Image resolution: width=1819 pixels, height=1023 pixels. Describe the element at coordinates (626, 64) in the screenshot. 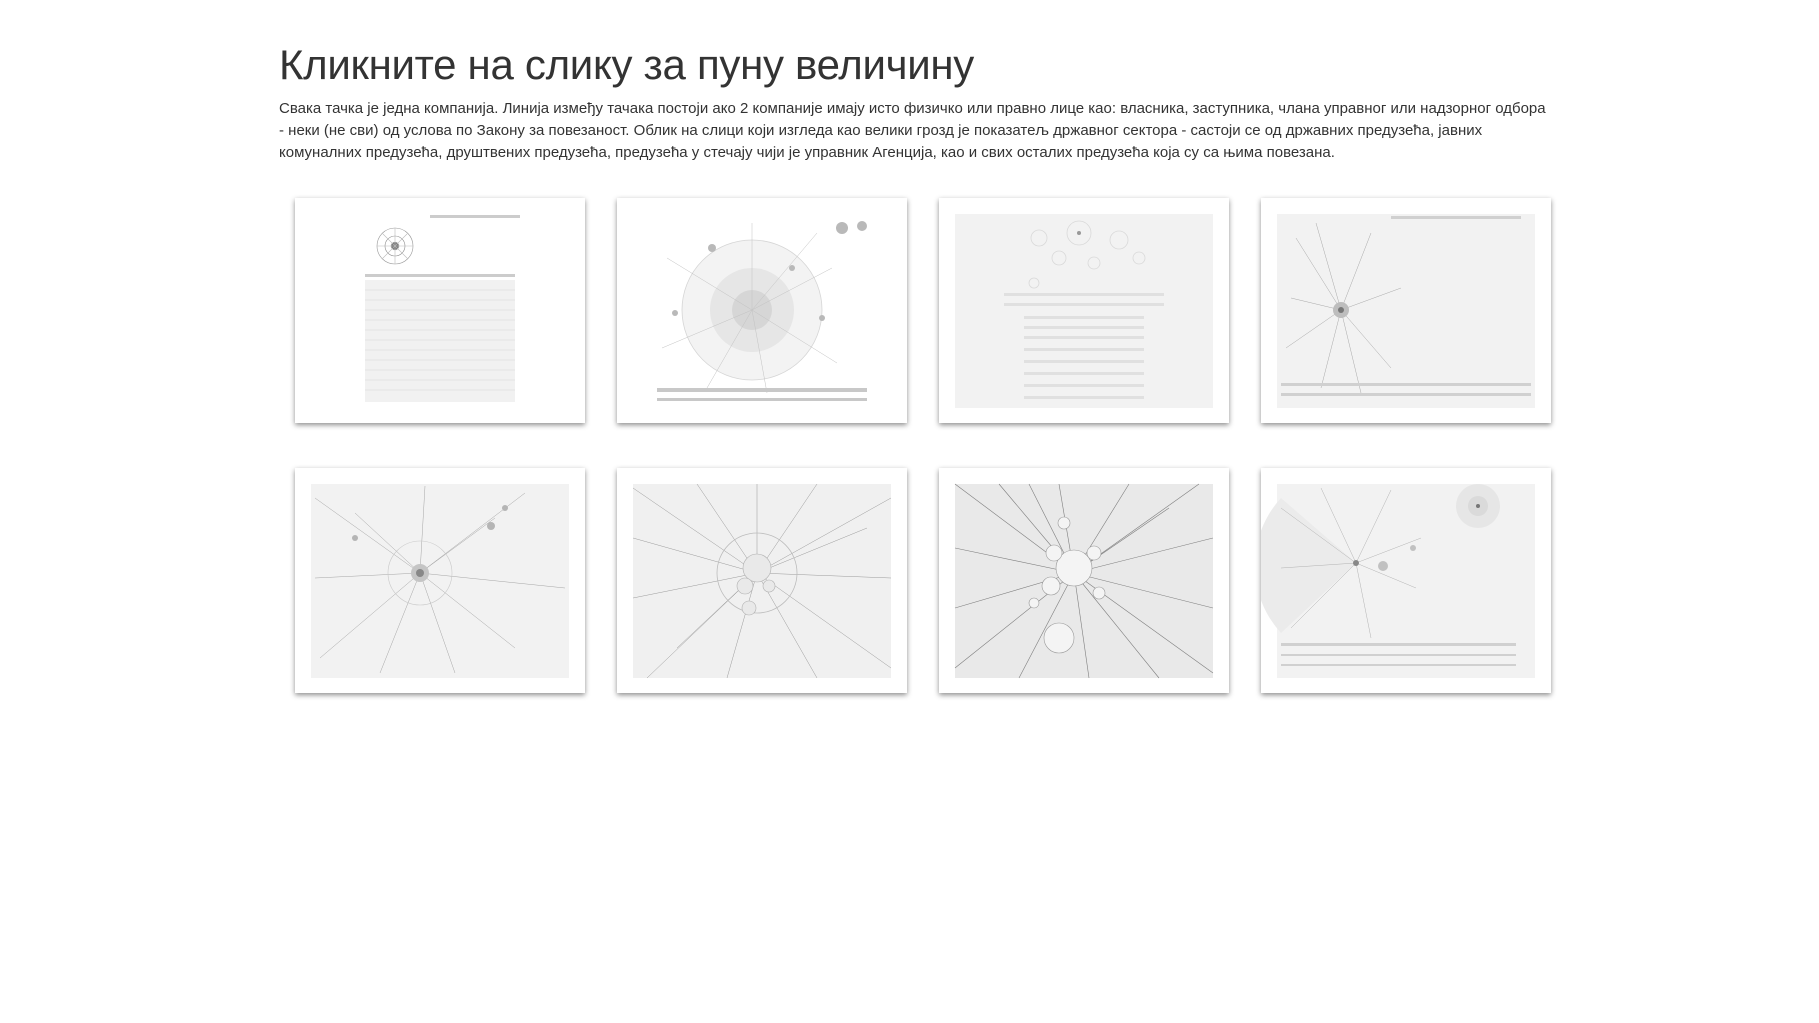

I see `page-title: Кликните на слику за пуну величину` at that location.